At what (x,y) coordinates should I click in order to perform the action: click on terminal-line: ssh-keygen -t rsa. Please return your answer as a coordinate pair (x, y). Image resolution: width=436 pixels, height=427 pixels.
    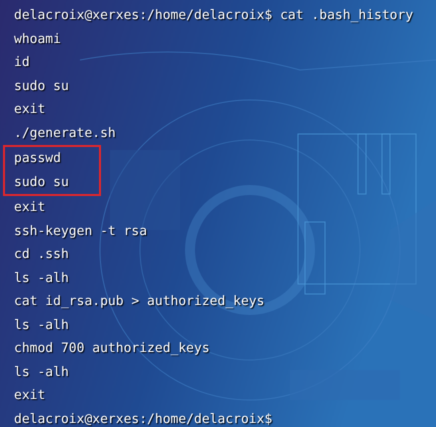
    Looking at the image, I should click on (81, 231).